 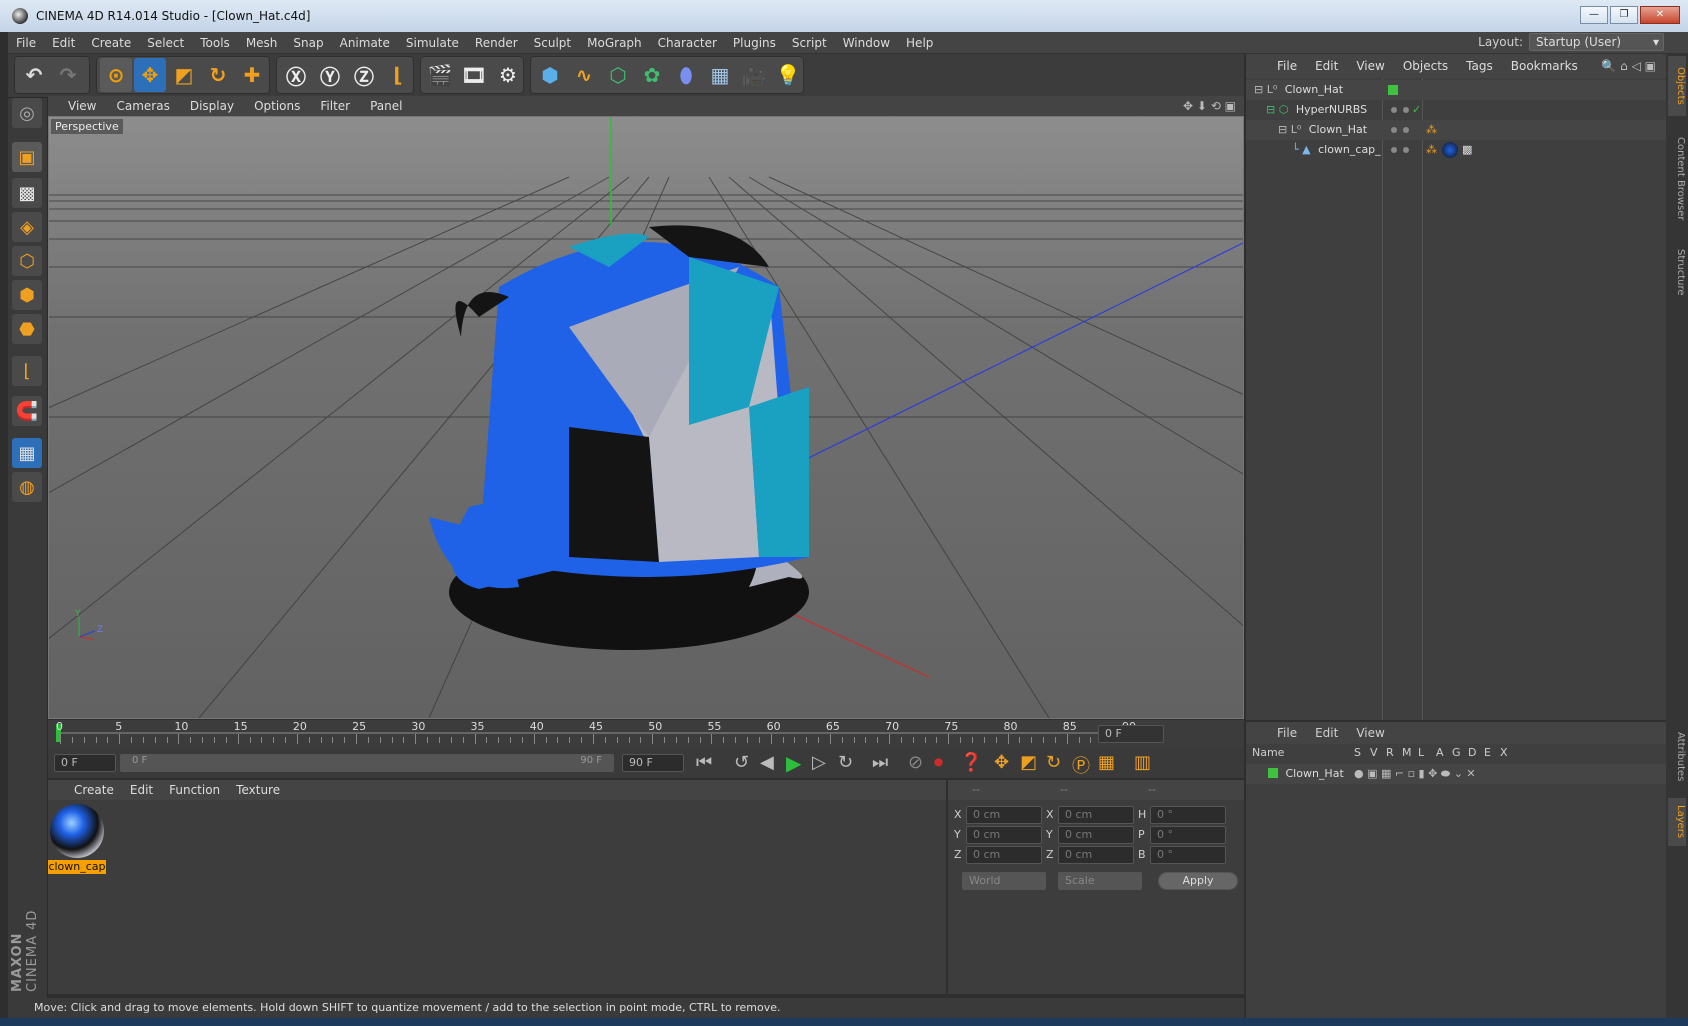 I want to click on menu-select: Select, so click(x=165, y=43).